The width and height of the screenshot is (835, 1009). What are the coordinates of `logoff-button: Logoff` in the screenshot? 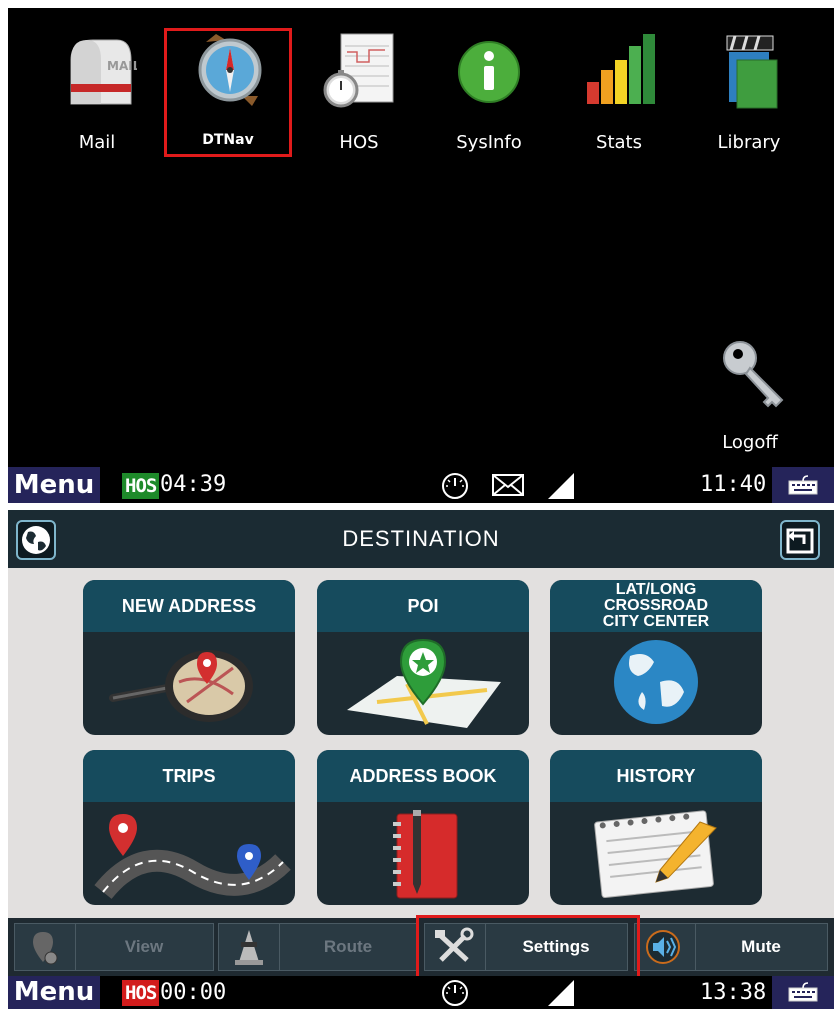 It's located at (750, 383).